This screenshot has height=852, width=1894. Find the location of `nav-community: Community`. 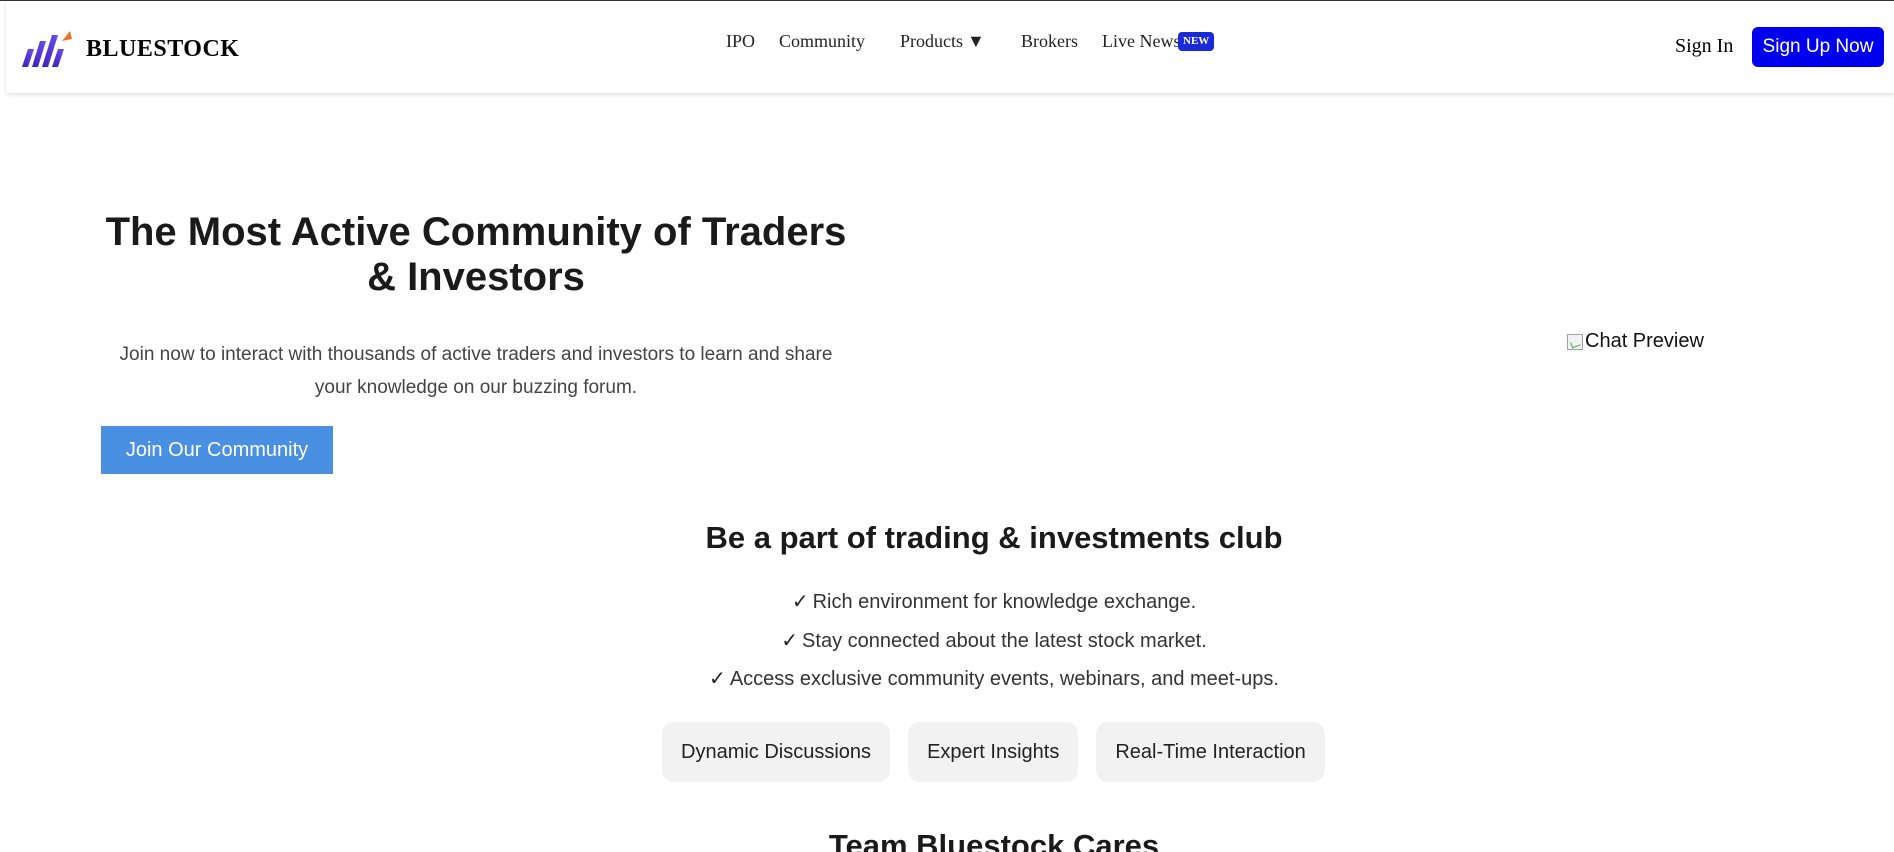

nav-community: Community is located at coordinates (822, 41).